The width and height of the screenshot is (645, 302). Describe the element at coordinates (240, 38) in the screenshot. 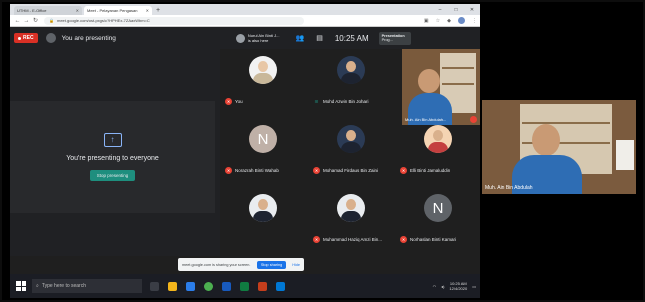

I see `host-avatar` at that location.